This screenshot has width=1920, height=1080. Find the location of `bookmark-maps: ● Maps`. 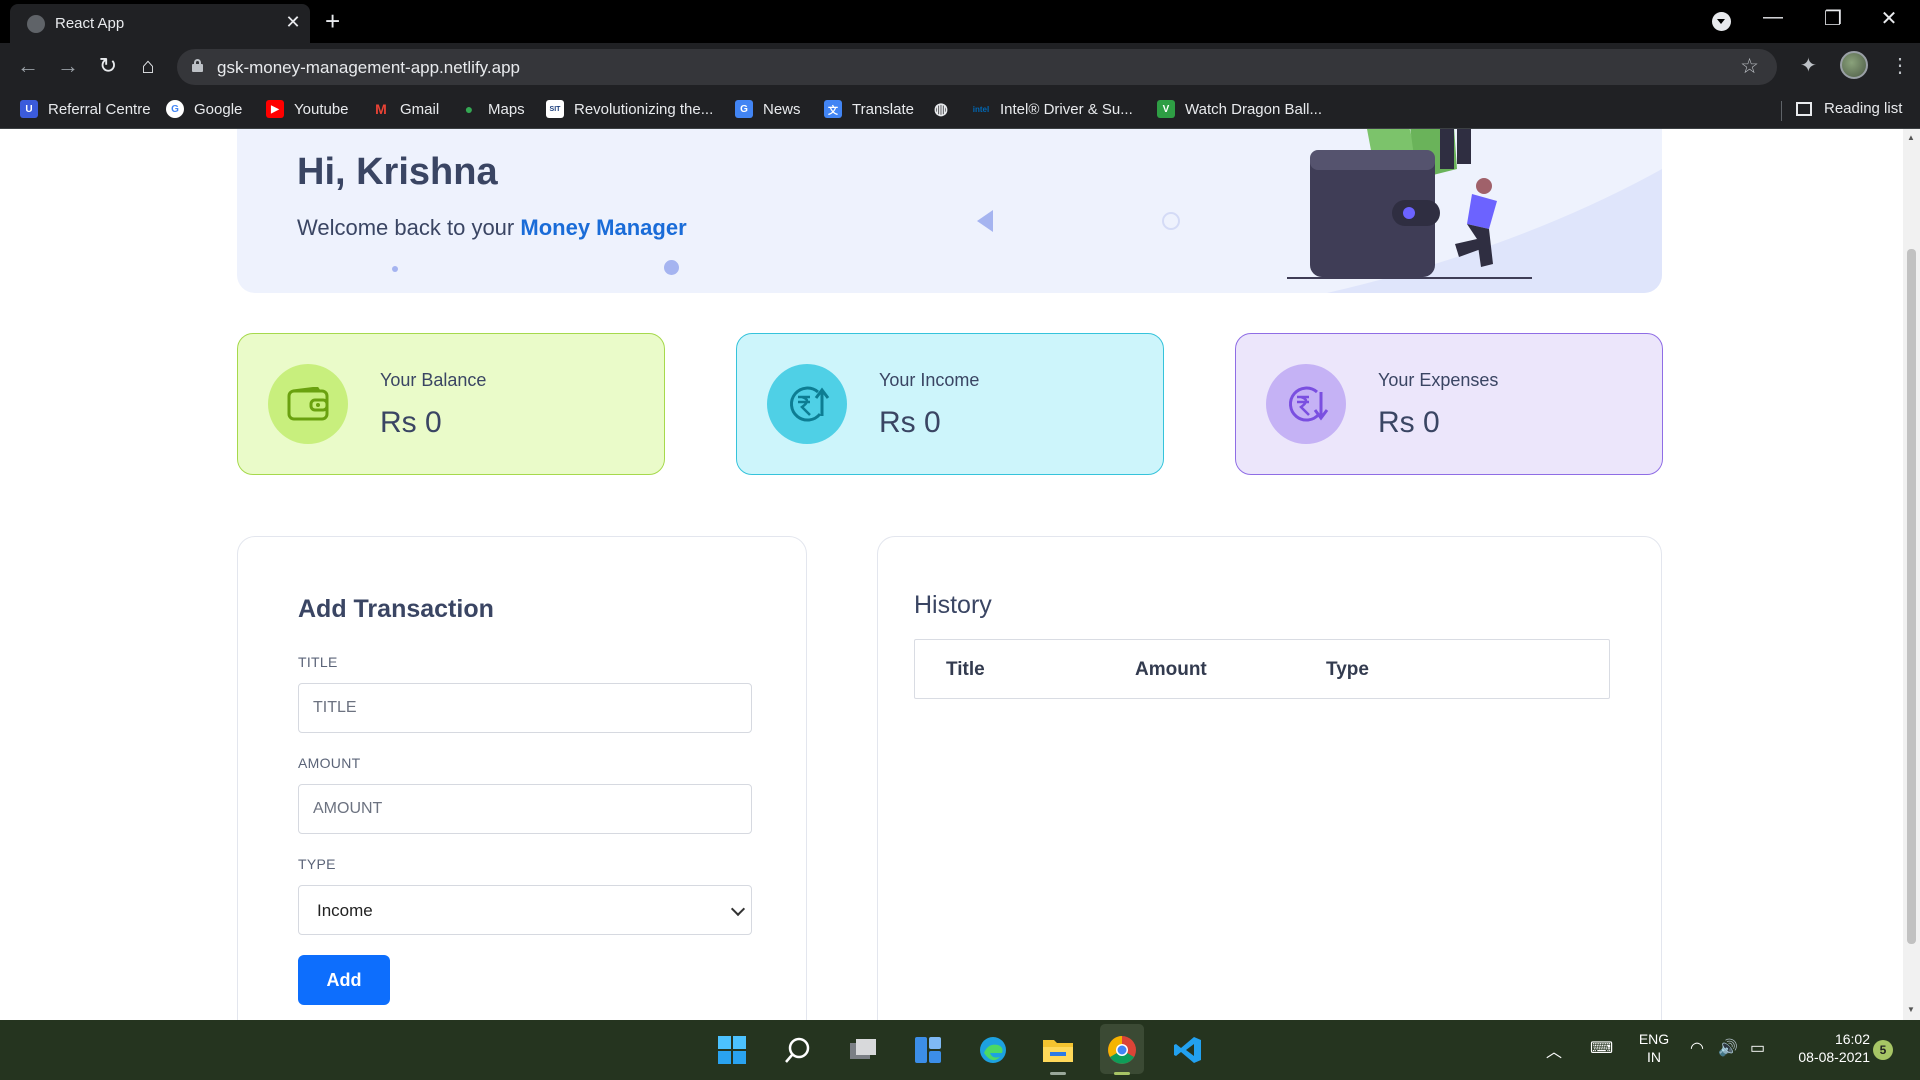

bookmark-maps: ● Maps is located at coordinates (492, 109).